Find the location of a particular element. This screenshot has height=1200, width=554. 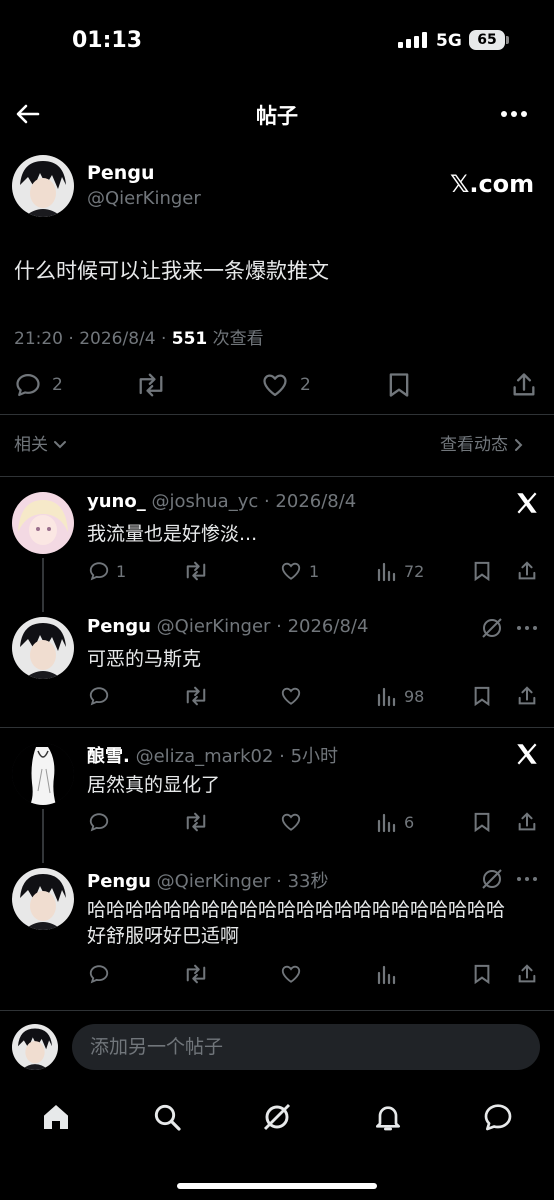

view-activity-link: 查看动态 is located at coordinates (482, 442).